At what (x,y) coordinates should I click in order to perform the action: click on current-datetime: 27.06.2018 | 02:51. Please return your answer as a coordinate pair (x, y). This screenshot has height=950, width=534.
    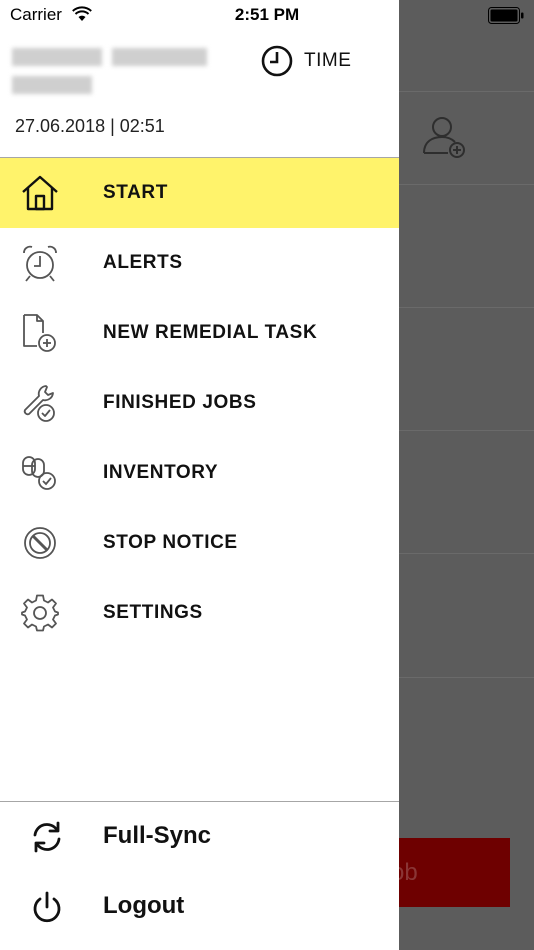
    Looking at the image, I should click on (90, 126).